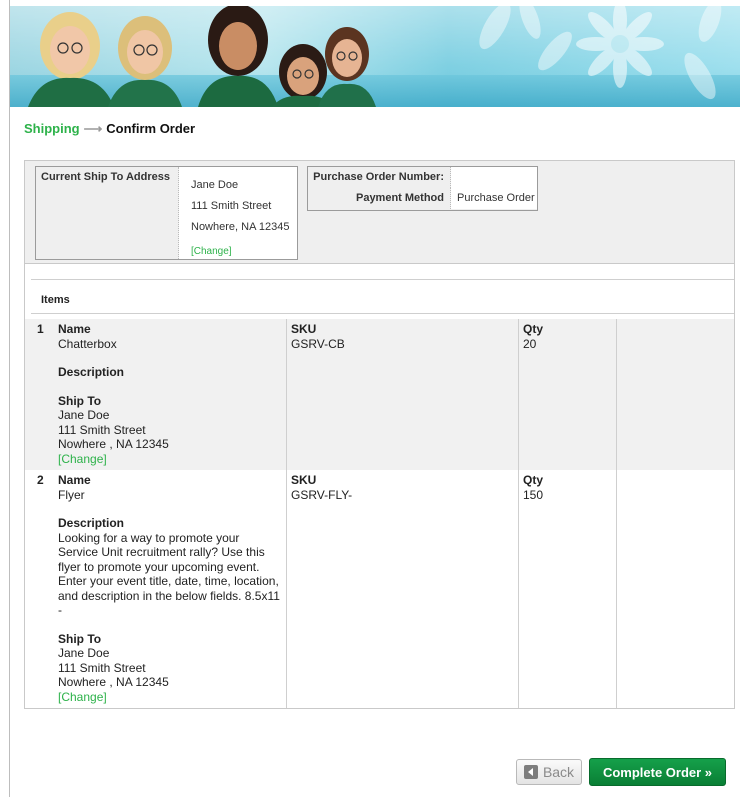  Describe the element at coordinates (530, 772) in the screenshot. I see `arrow-left-icon` at that location.